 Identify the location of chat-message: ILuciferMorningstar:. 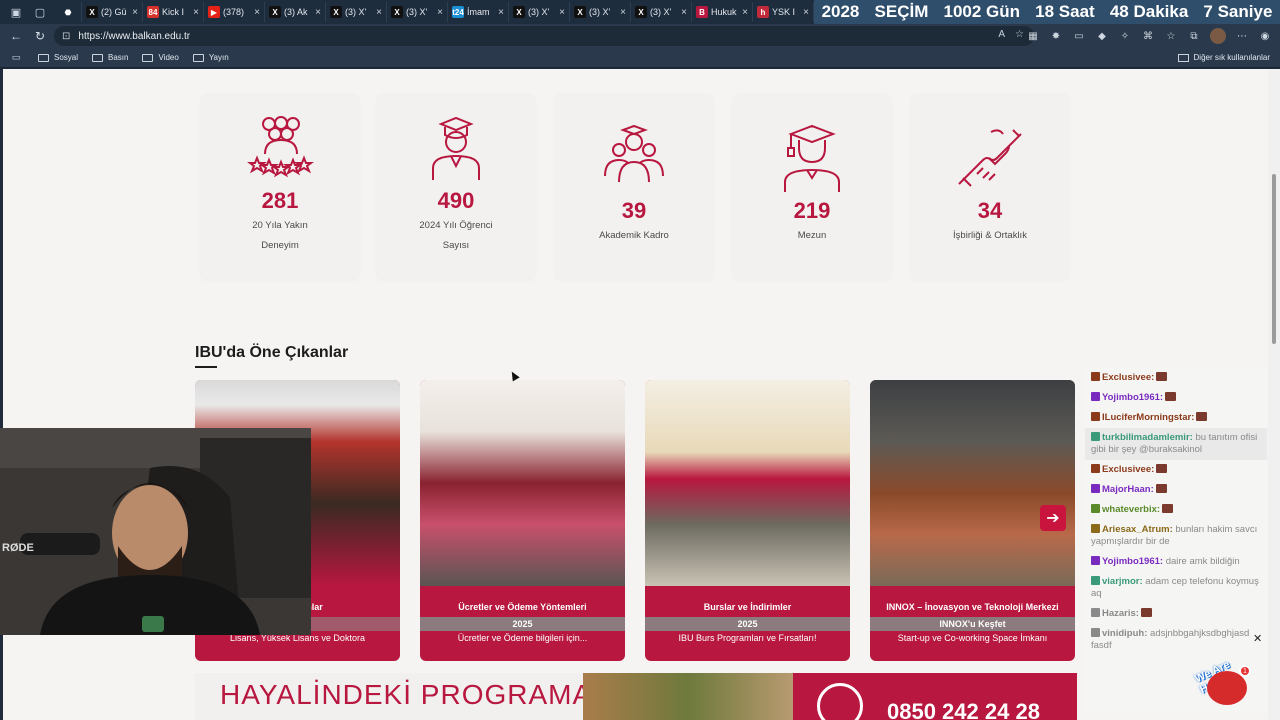
(1176, 418).